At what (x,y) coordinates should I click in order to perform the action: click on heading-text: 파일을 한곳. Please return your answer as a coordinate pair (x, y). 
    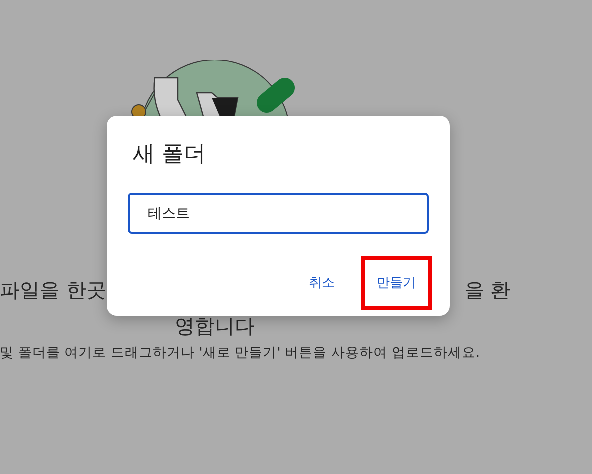
    Looking at the image, I should click on (53, 290).